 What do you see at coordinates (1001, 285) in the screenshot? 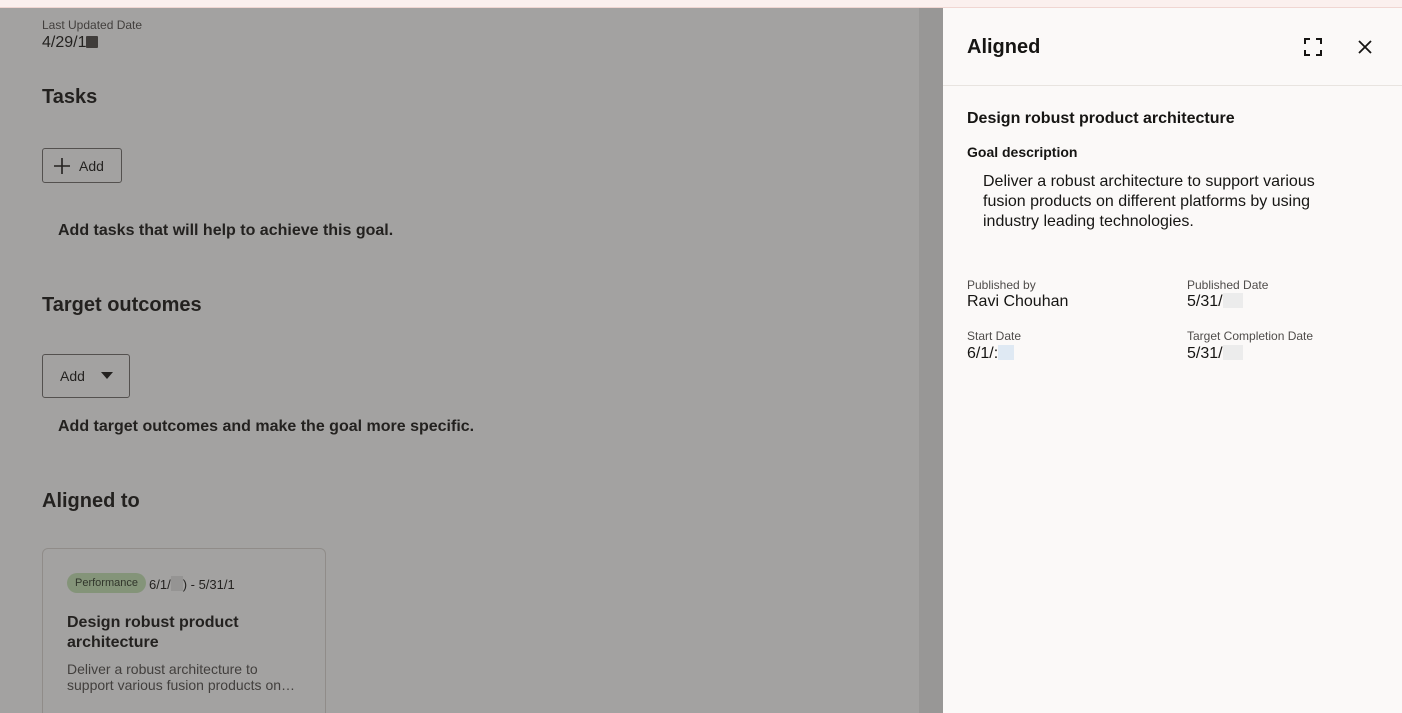
I see `published-by-label: Published by` at bounding box center [1001, 285].